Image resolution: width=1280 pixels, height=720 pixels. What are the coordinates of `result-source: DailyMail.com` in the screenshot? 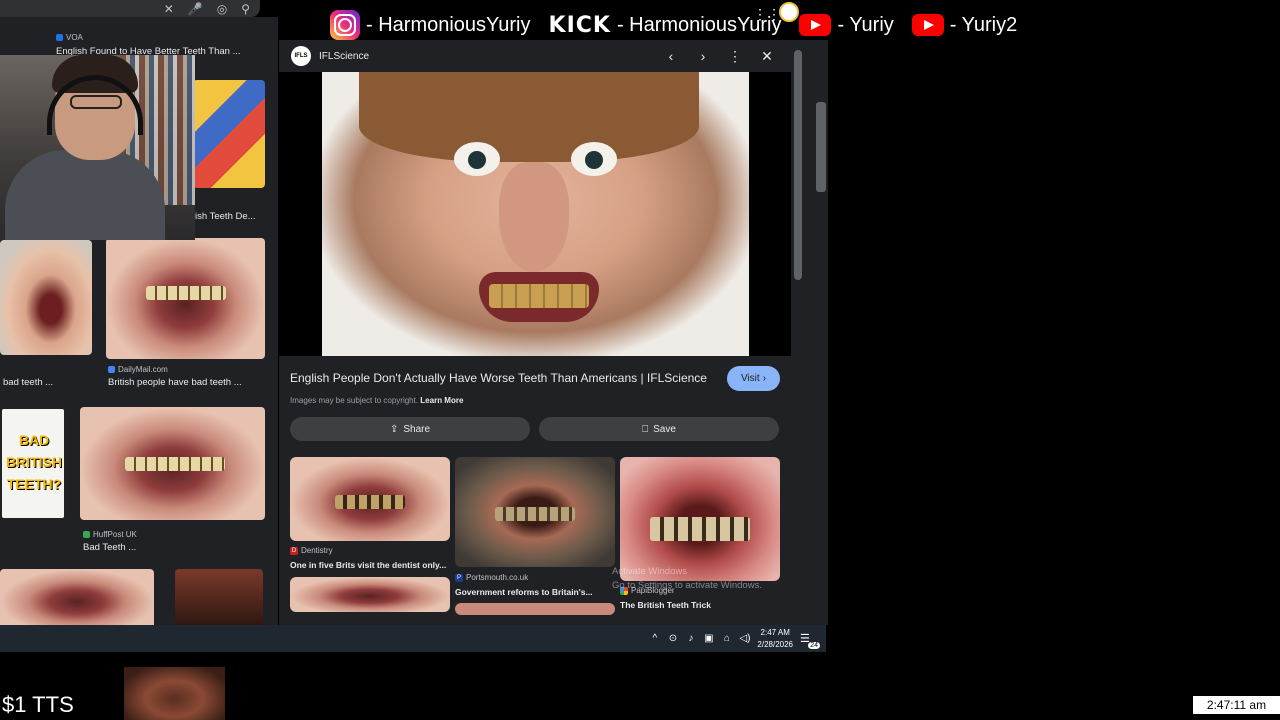 It's located at (138, 369).